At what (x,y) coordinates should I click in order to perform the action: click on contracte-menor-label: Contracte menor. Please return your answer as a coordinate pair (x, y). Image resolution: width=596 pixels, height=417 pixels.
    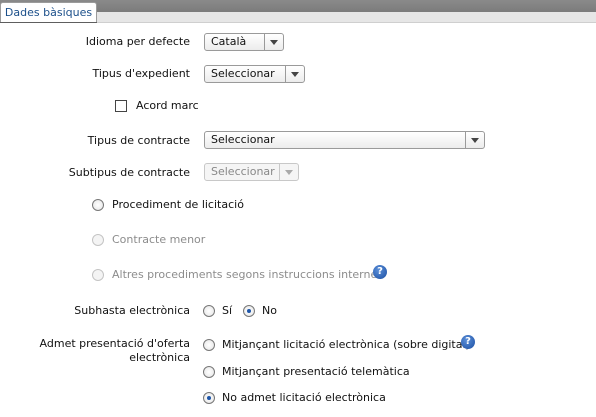
    Looking at the image, I should click on (159, 239).